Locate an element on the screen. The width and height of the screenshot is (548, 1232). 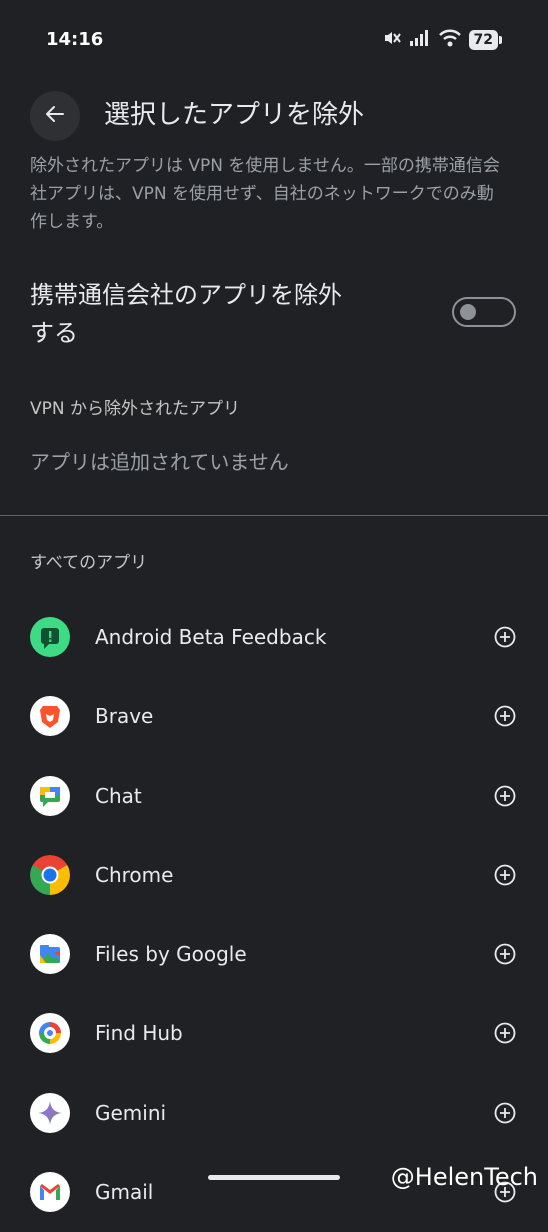
watermark: @HelenTech is located at coordinates (464, 1177).